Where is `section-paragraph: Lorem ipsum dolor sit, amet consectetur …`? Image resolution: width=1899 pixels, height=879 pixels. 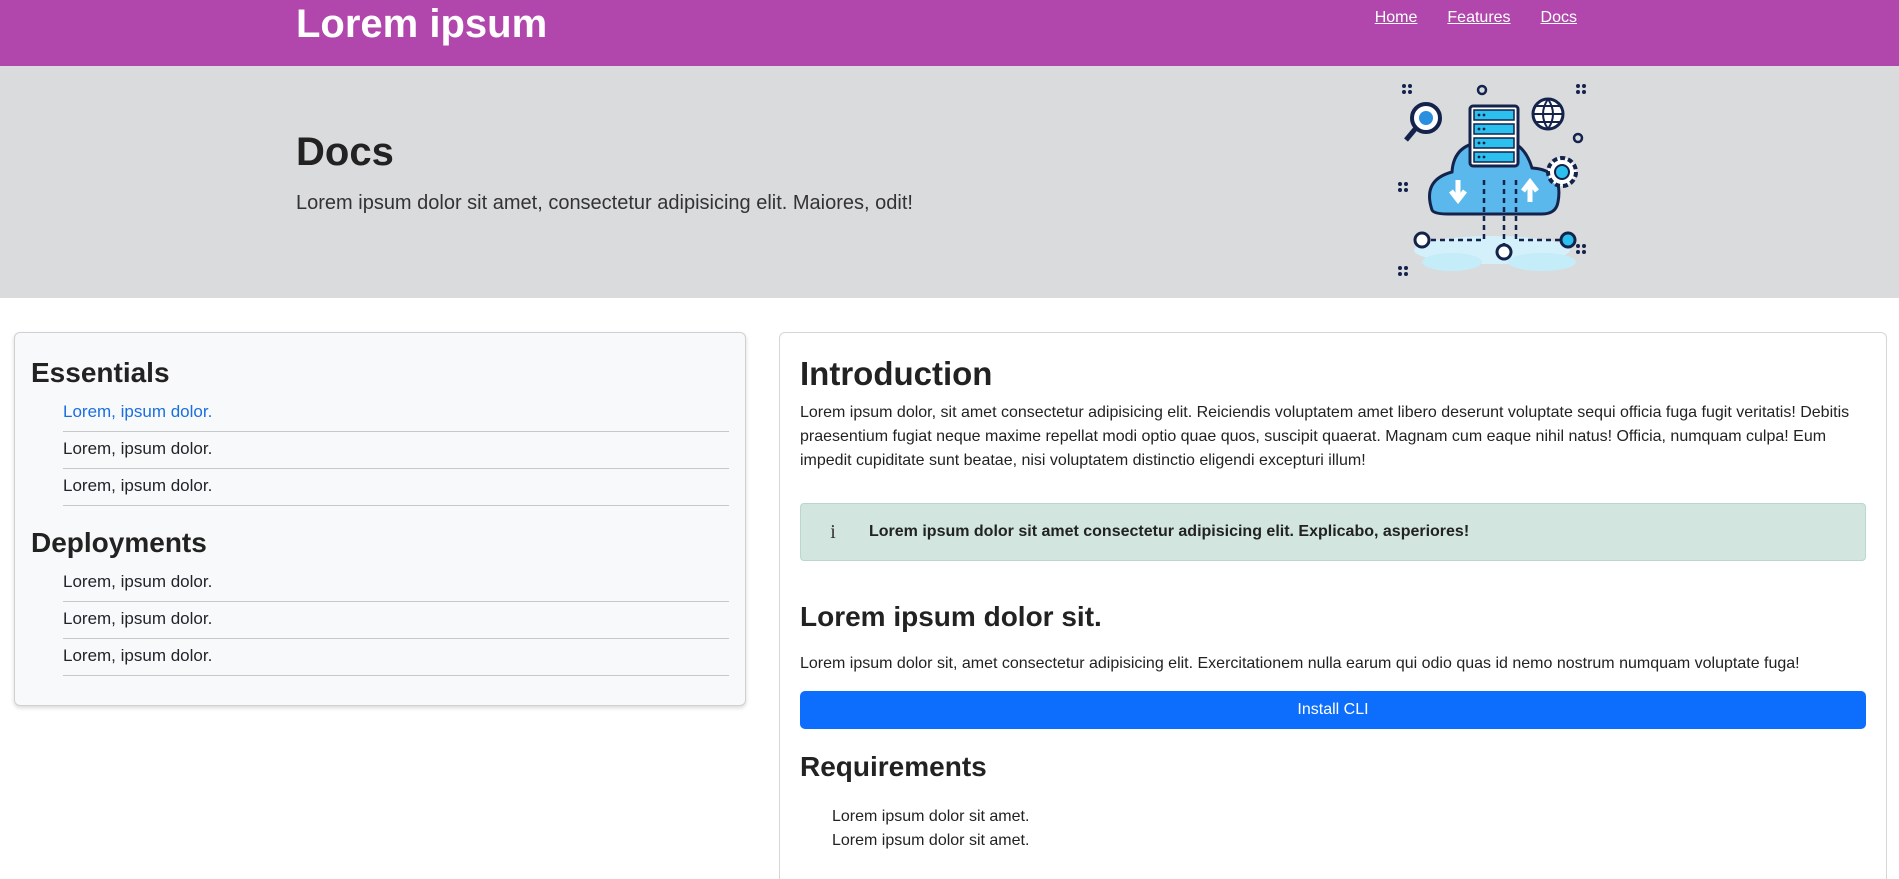
section-paragraph: Lorem ipsum dolor sit, amet consectetur … is located at coordinates (1300, 663).